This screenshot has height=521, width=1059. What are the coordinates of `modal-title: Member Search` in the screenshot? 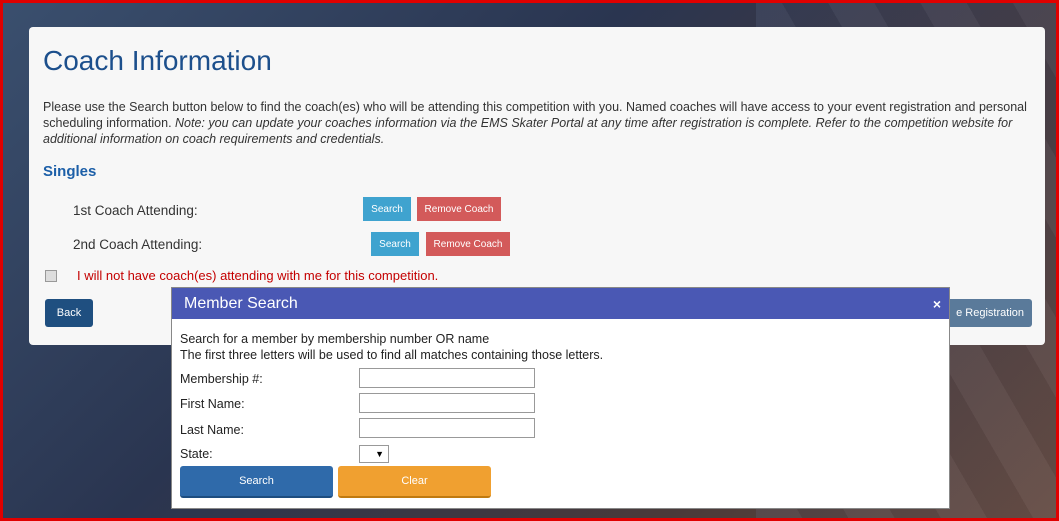 It's located at (241, 303).